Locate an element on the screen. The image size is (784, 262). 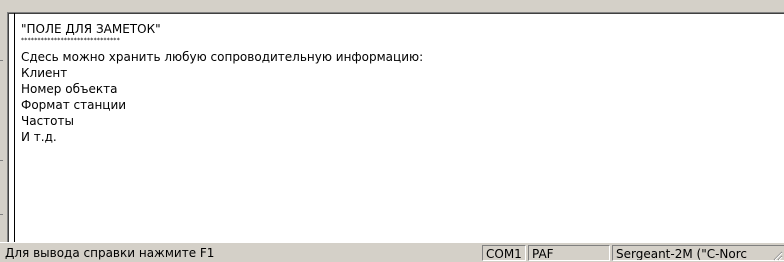
status-port-panel: COM1 is located at coordinates (504, 253).